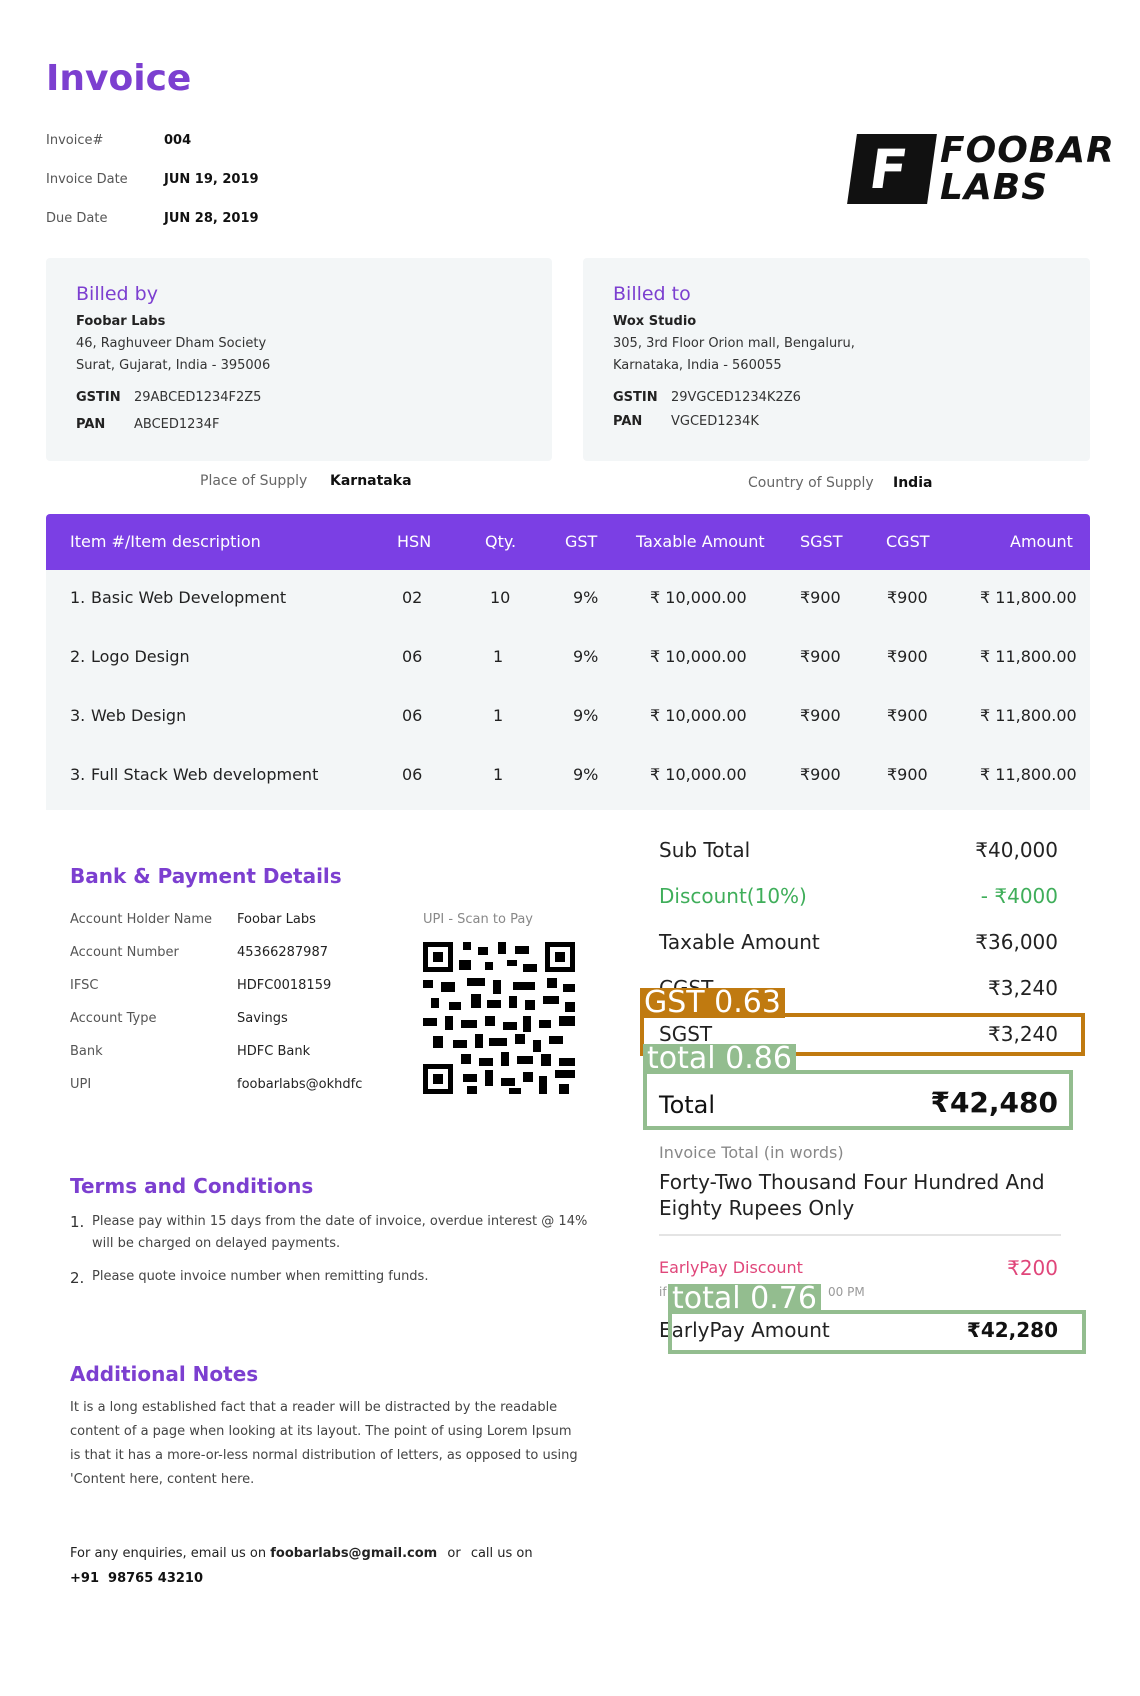 This screenshot has width=1140, height=1696. What do you see at coordinates (700, 541) in the screenshot?
I see `col-taxable: Taxable Amount` at bounding box center [700, 541].